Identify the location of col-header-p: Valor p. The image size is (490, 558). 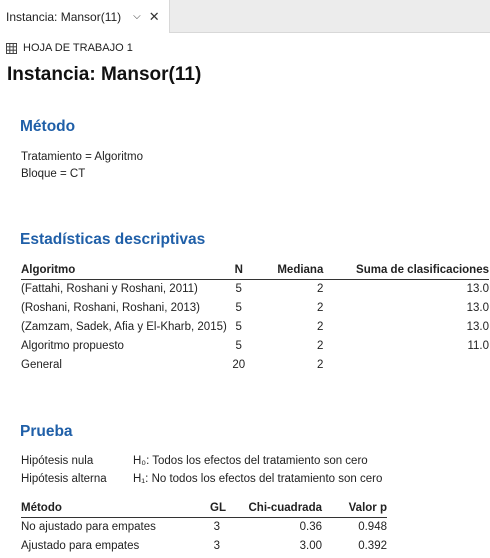
(354, 508).